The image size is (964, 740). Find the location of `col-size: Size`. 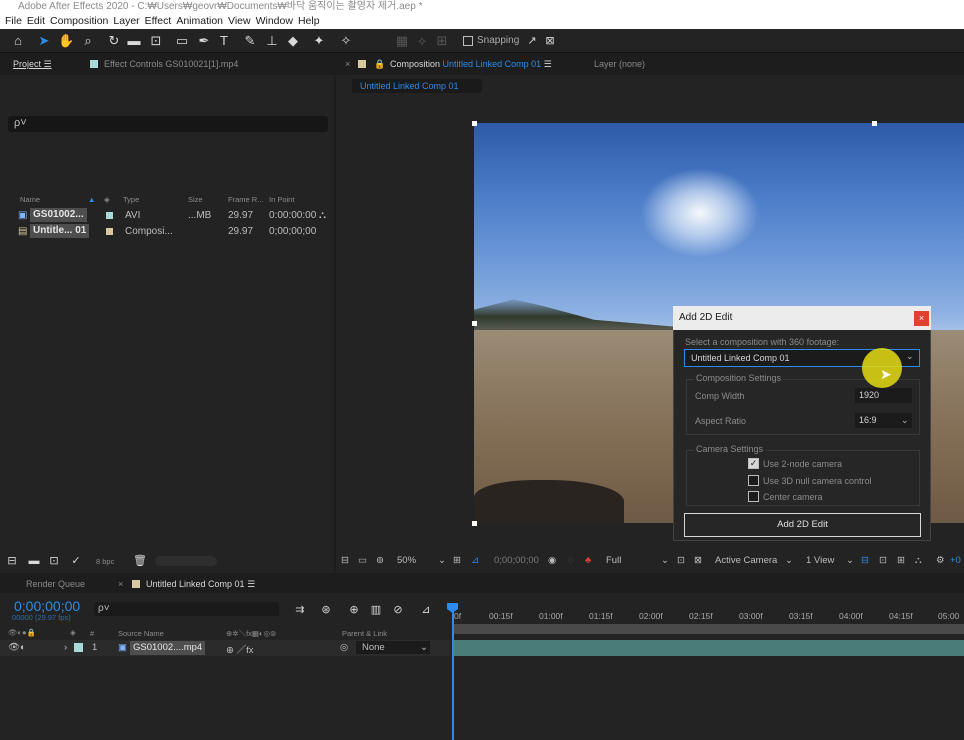

col-size: Size is located at coordinates (195, 199).